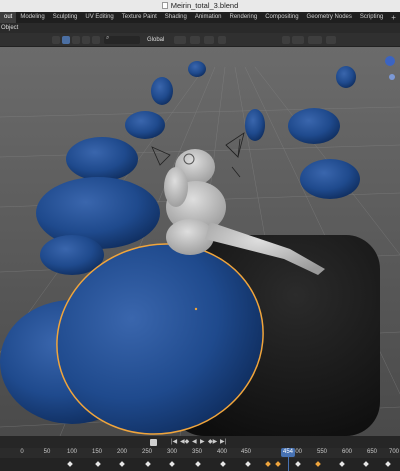 The image size is (400, 471). What do you see at coordinates (315, 40) in the screenshot?
I see `visibility-filter-icon` at bounding box center [315, 40].